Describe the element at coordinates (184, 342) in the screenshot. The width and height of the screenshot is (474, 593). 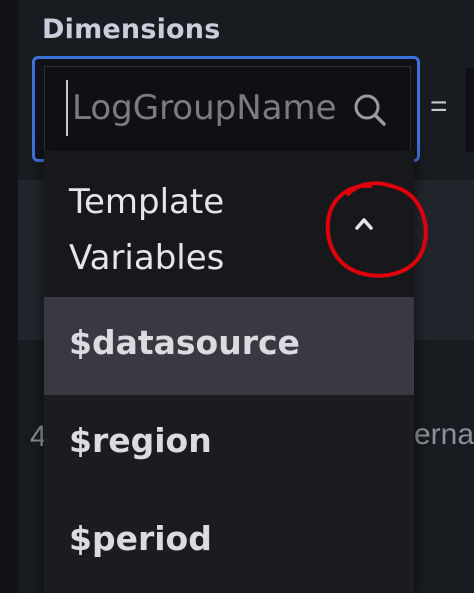
I see `option-label: $datasource` at that location.